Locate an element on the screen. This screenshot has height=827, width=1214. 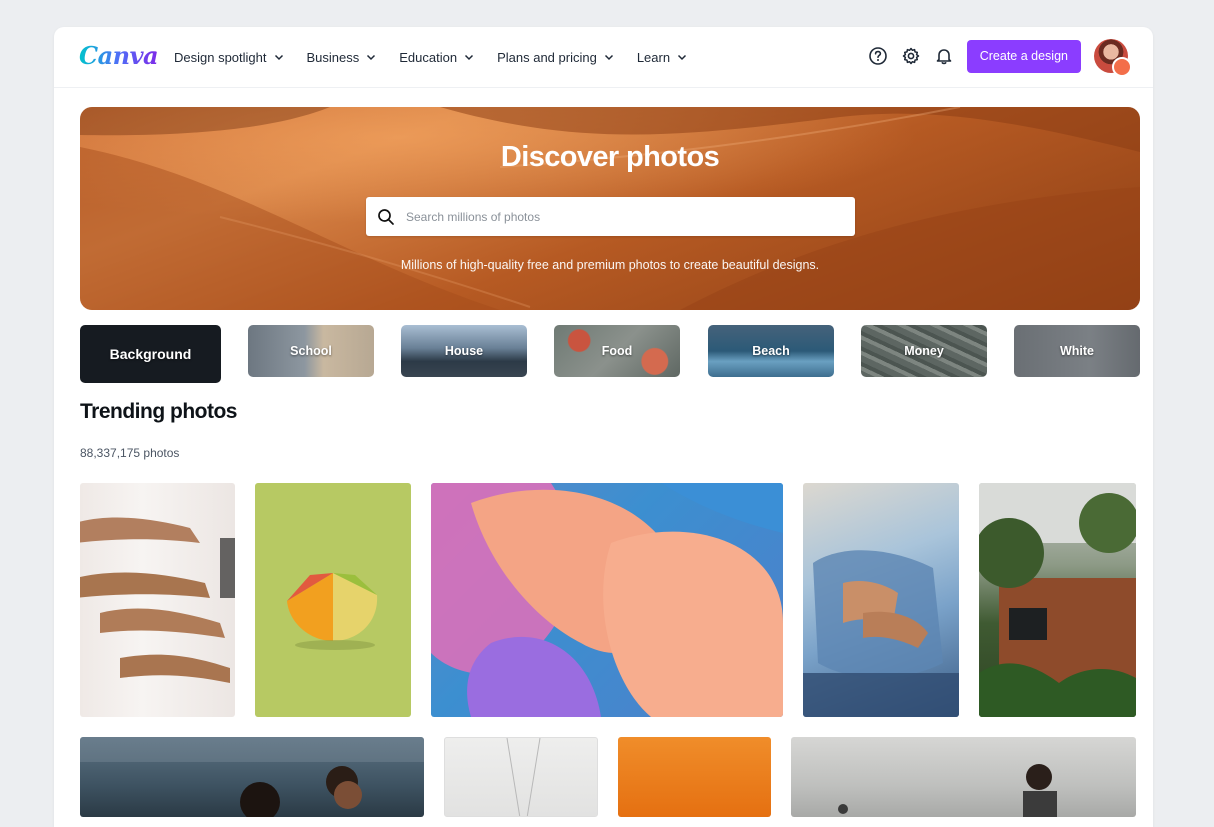
nav-plans-and-pricing-label: Plans and pricing is located at coordinates (547, 57).